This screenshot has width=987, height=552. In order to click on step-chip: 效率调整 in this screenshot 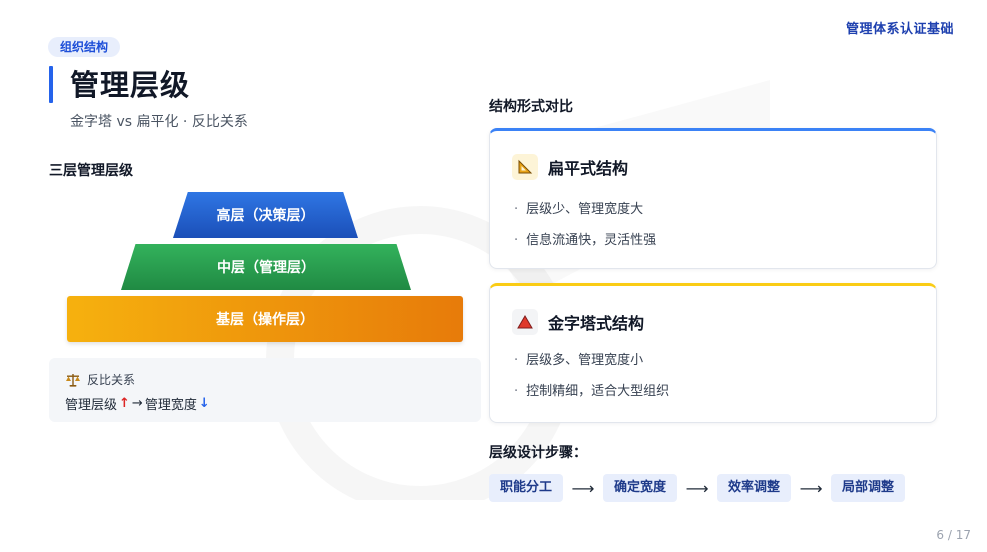, I will do `click(754, 488)`.